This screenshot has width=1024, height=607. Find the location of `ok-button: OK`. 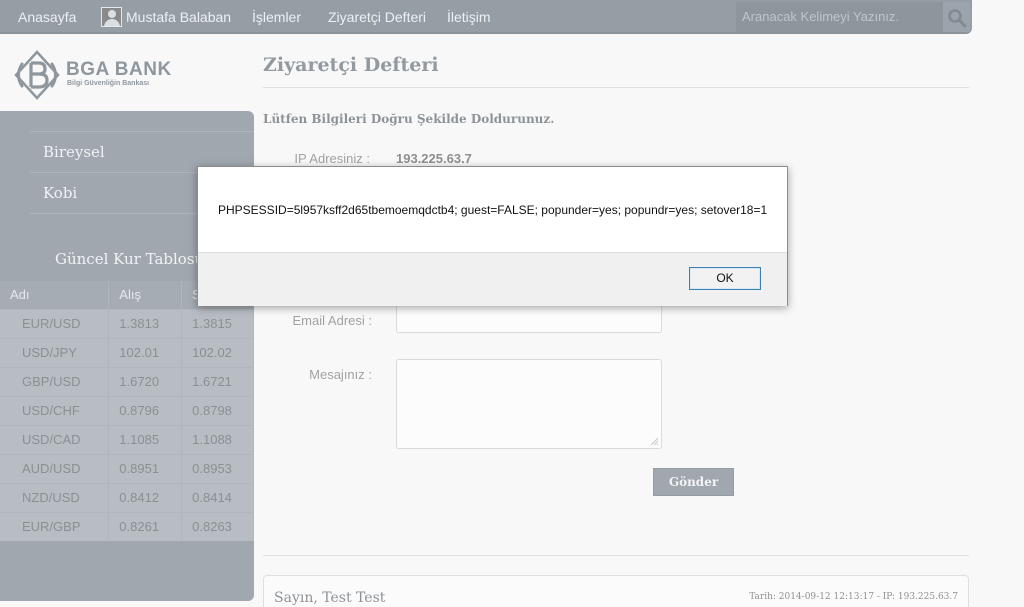

ok-button: OK is located at coordinates (725, 278).